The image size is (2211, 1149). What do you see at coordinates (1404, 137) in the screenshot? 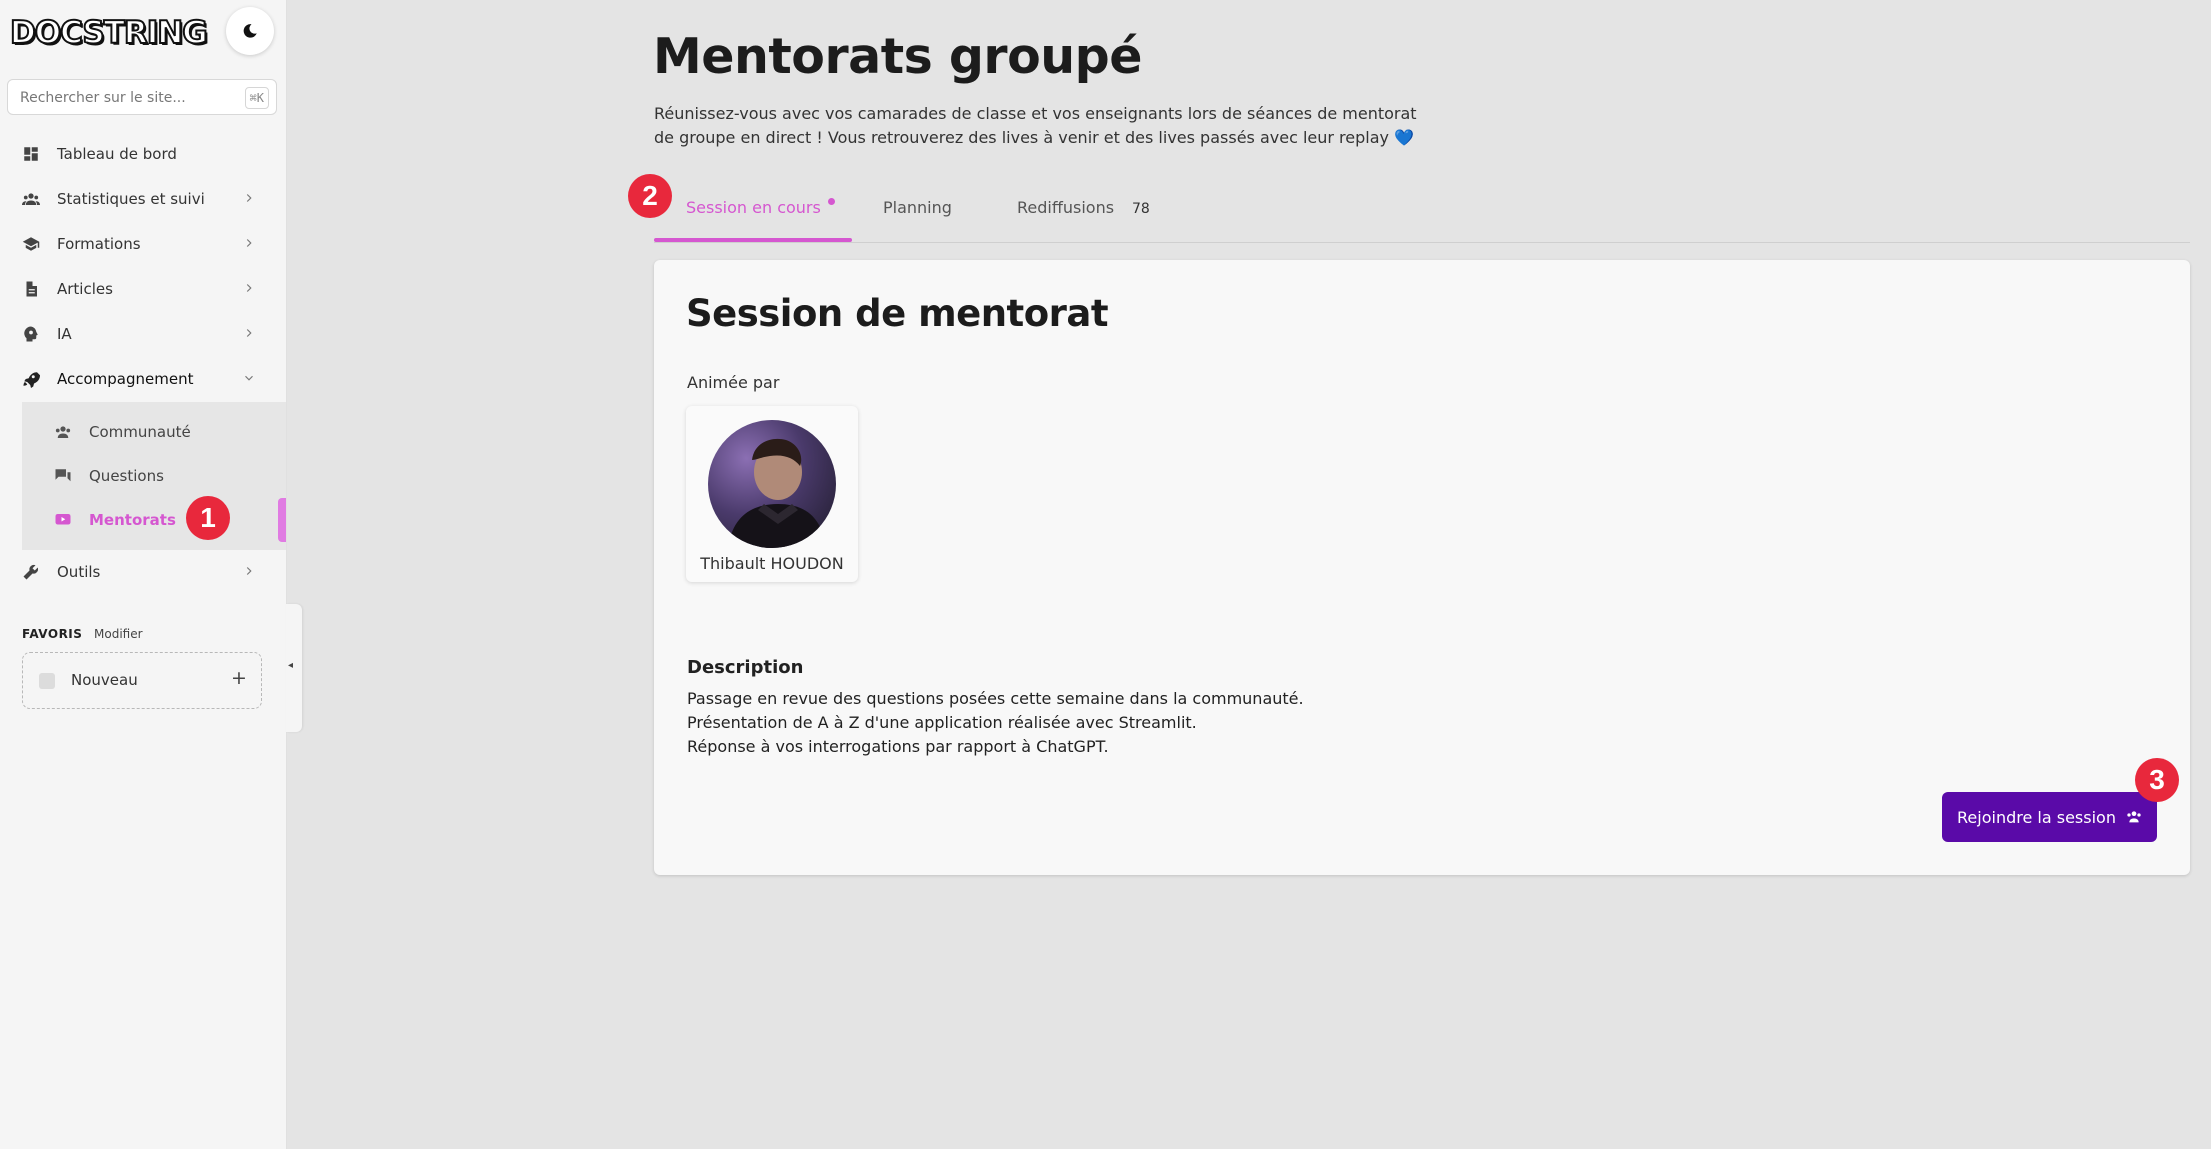
I see `heart-emoji: 💙` at bounding box center [1404, 137].